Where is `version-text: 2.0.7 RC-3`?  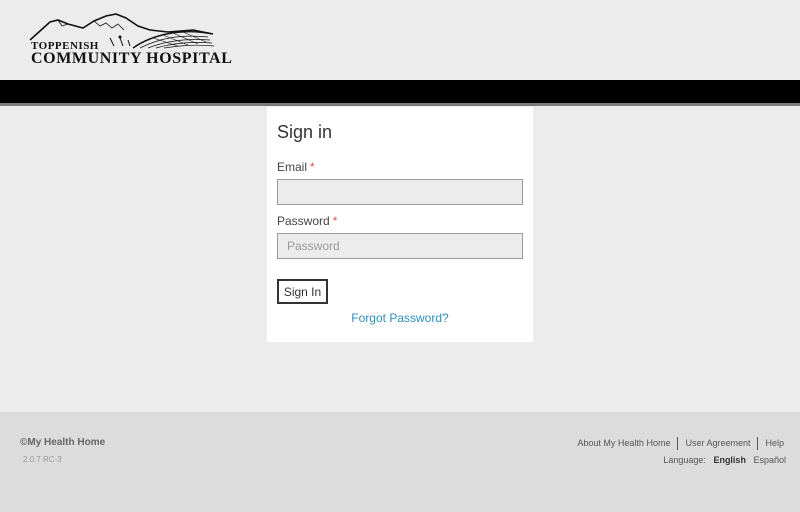 version-text: 2.0.7 RC-3 is located at coordinates (42, 459).